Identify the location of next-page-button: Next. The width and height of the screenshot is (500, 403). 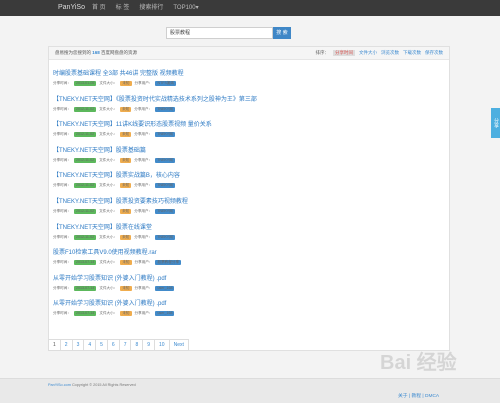
(179, 345).